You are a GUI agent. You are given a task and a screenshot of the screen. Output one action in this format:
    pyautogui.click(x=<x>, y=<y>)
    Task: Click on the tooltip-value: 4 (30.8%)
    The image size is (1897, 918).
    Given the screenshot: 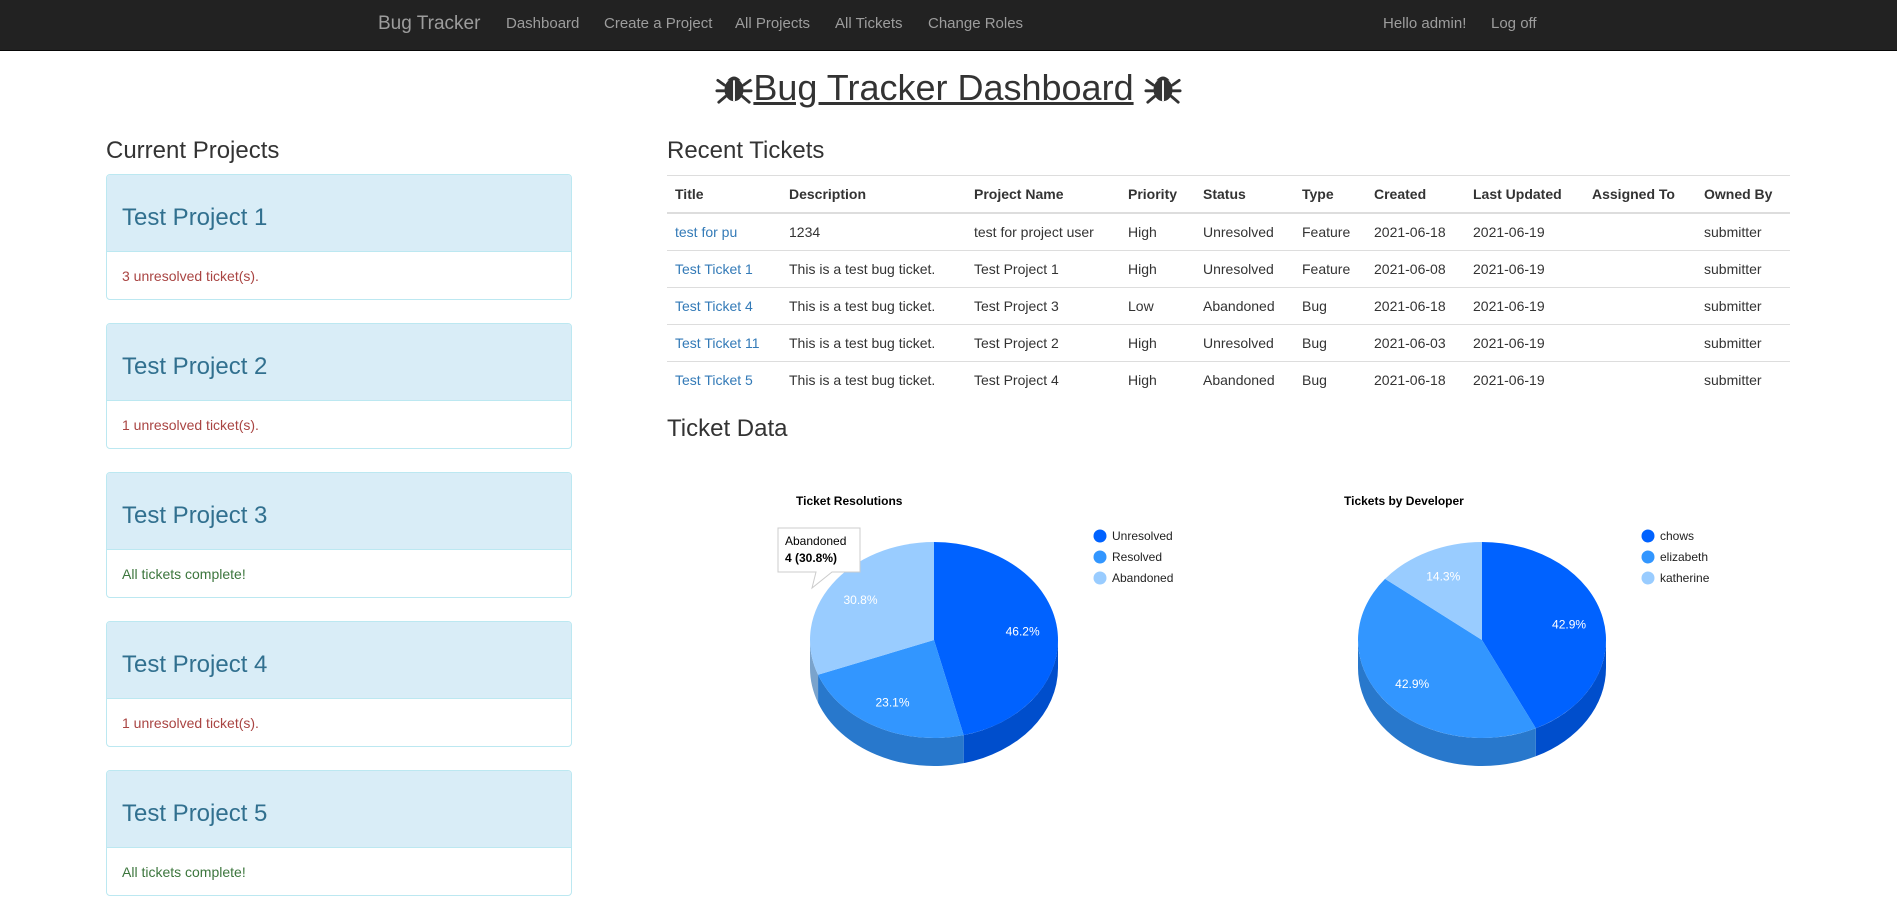 What is the action you would take?
    pyautogui.click(x=811, y=558)
    